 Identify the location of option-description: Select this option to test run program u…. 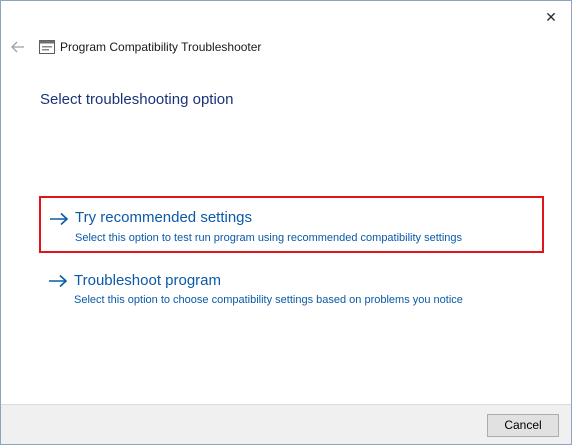
(269, 238).